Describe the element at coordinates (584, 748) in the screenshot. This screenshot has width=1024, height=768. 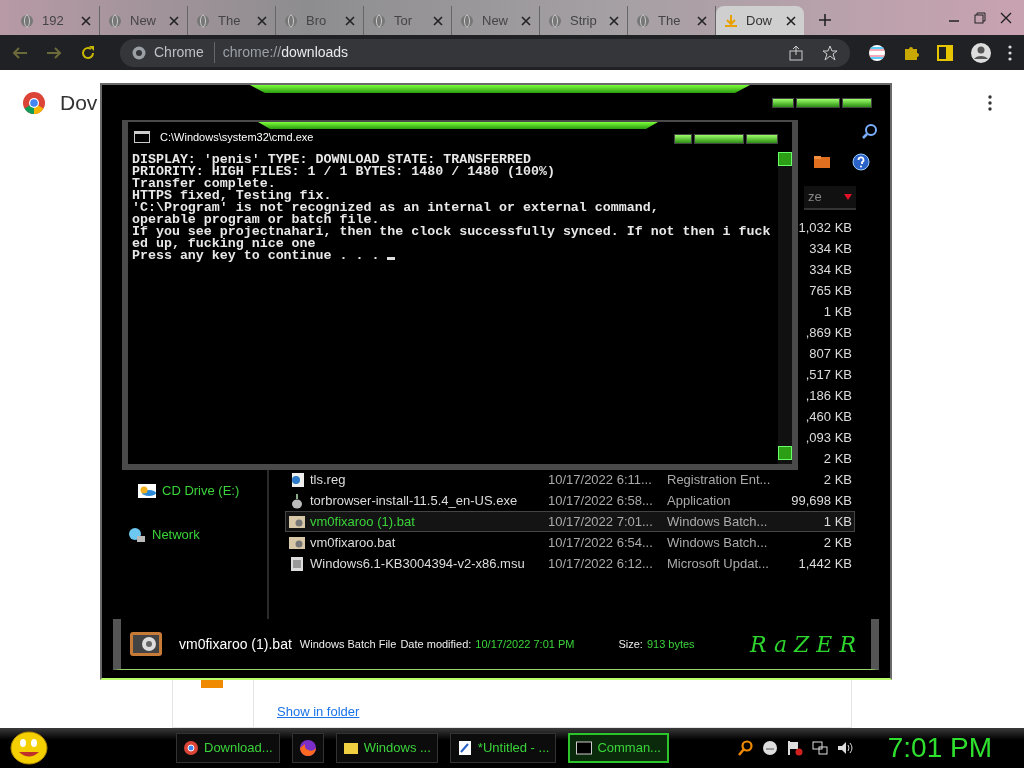
I see `console-icon` at that location.